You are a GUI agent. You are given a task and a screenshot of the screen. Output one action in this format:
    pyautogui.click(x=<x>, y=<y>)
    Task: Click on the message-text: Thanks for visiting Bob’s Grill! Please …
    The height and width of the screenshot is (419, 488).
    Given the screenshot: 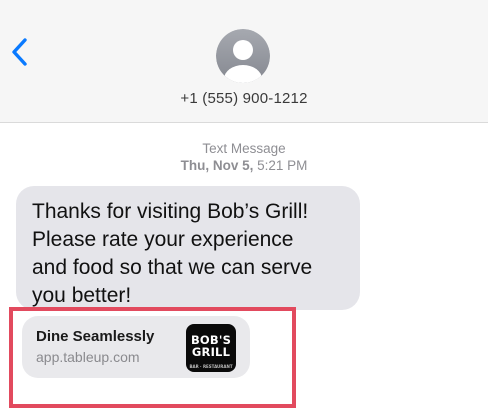 What is the action you would take?
    pyautogui.click(x=172, y=253)
    